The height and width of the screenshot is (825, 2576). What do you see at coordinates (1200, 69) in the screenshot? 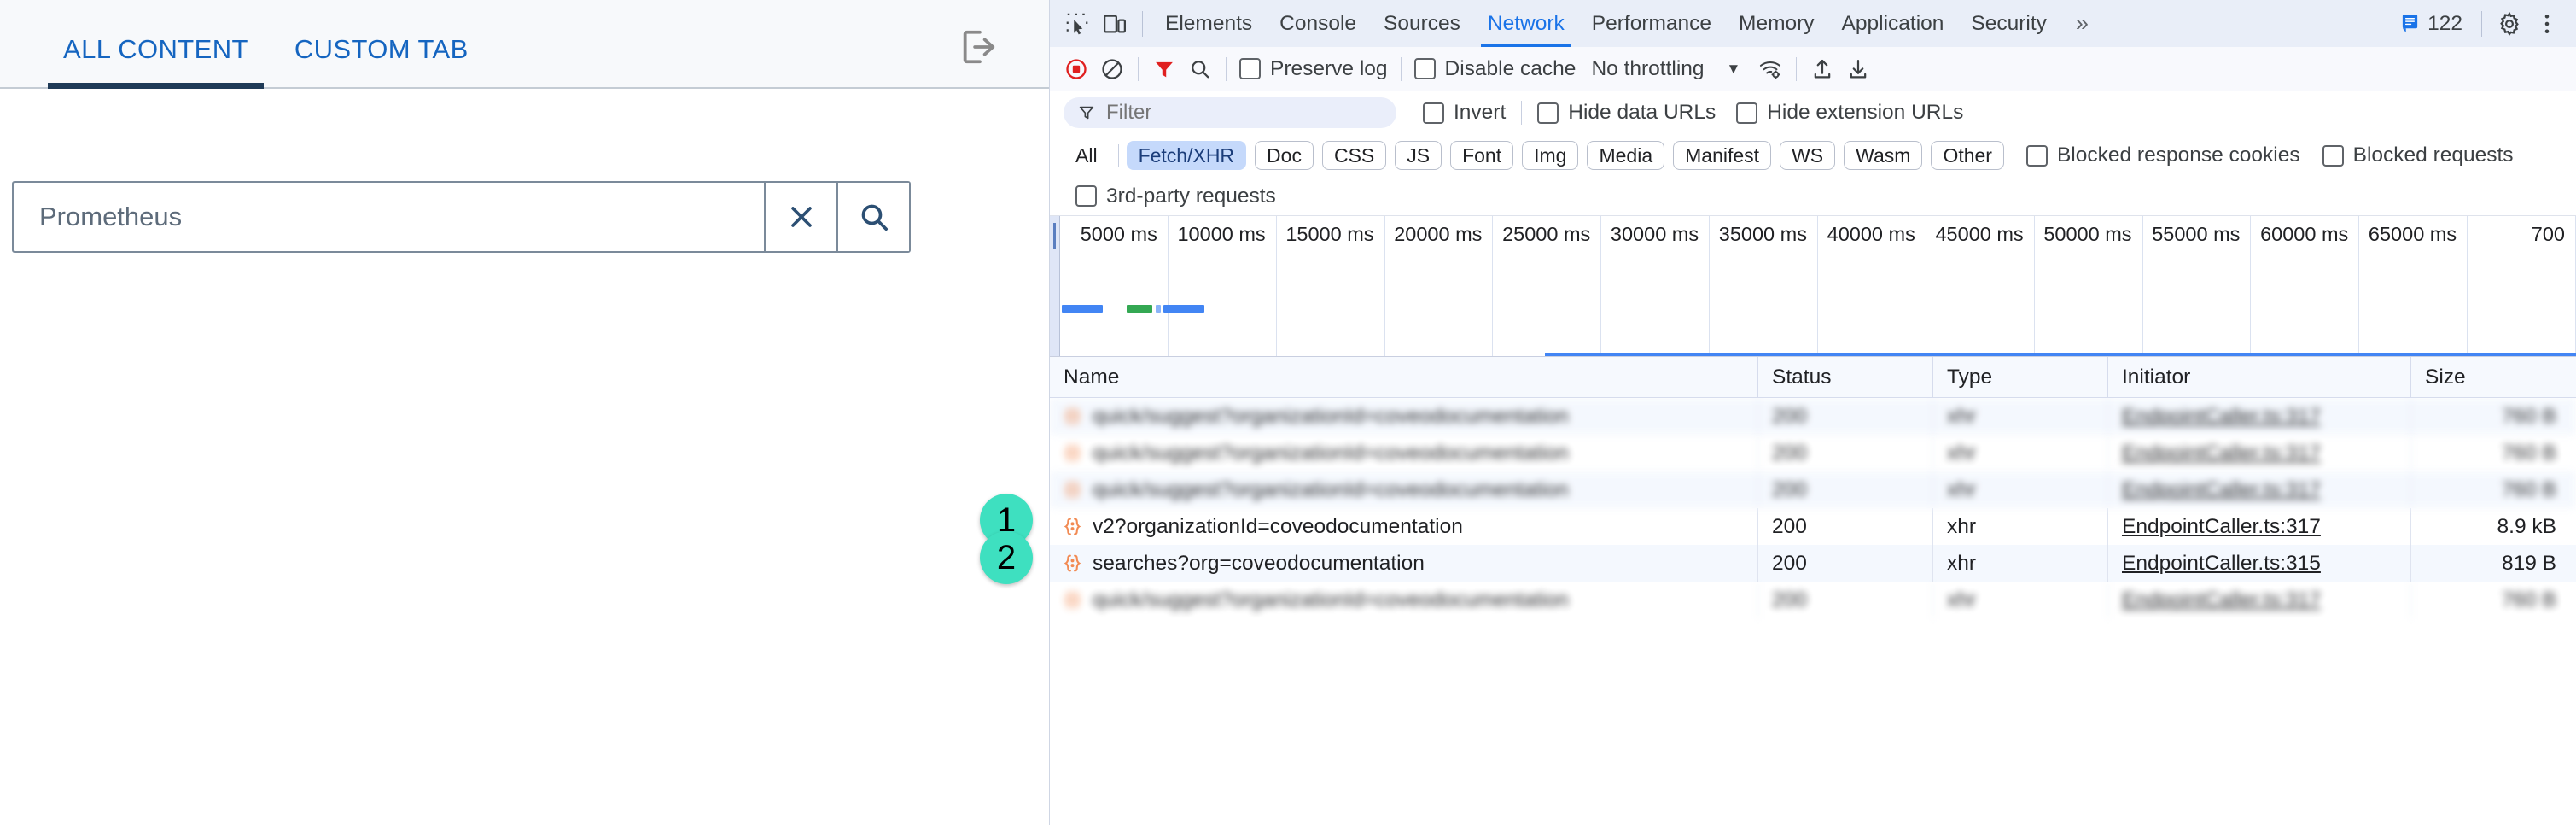
I see `search-icon` at bounding box center [1200, 69].